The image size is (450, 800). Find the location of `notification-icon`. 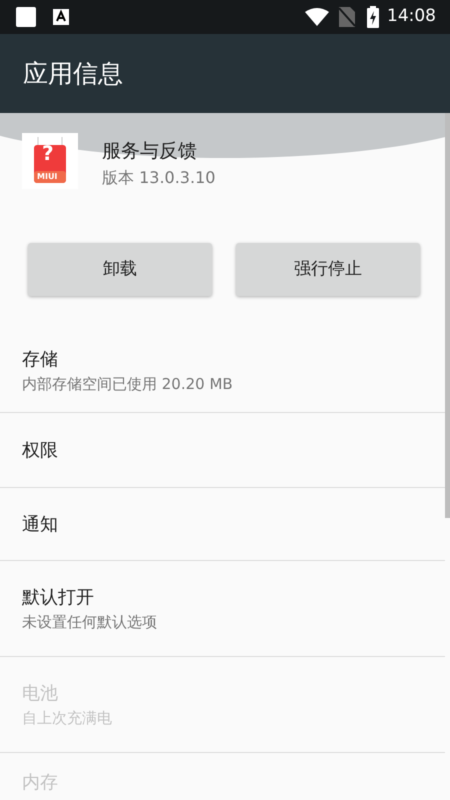

notification-icon is located at coordinates (26, 17).